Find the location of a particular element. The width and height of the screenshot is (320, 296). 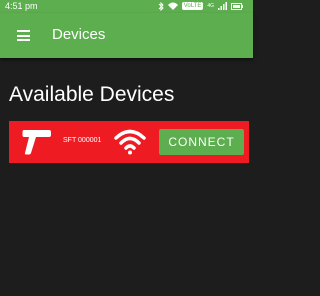

screw-gun-icon is located at coordinates (36, 142).